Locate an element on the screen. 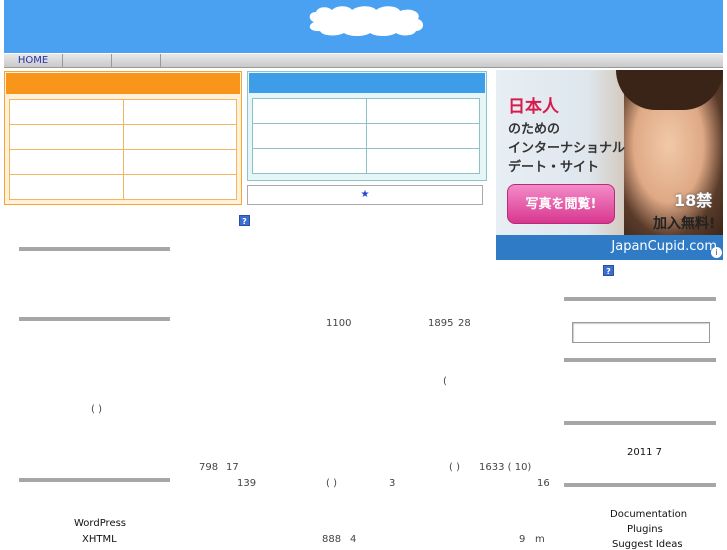 This screenshot has height=550, width=727. link-plugins: Plugins is located at coordinates (645, 529).